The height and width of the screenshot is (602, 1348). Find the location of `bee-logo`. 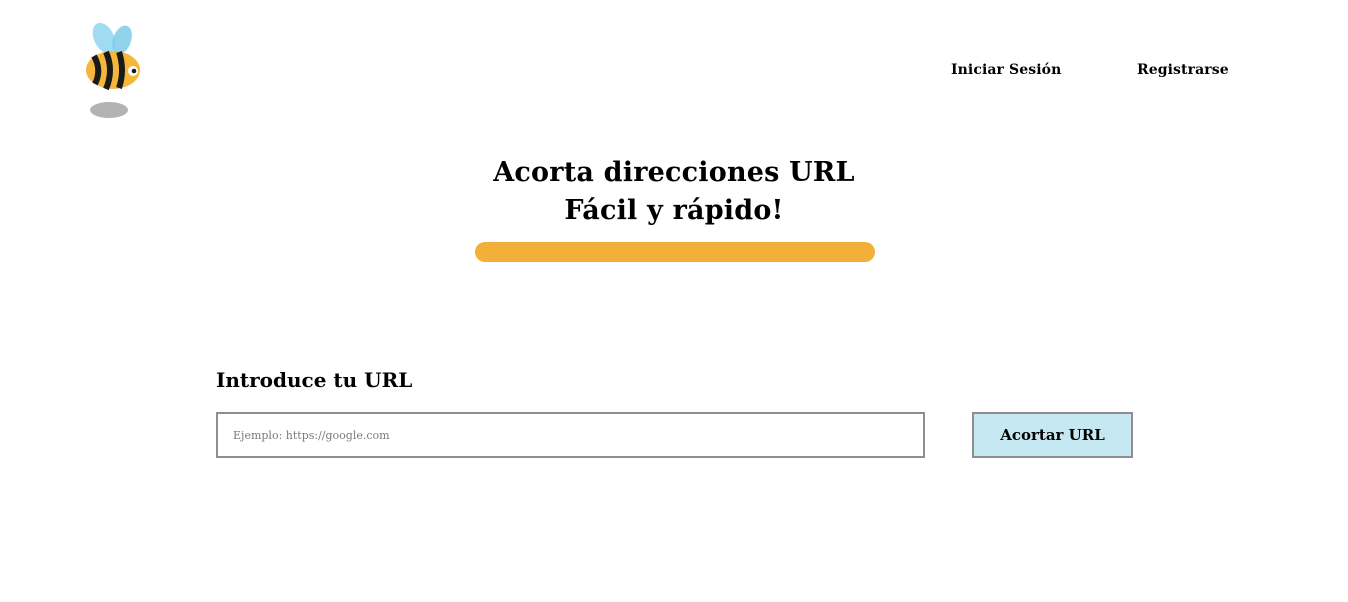

bee-logo is located at coordinates (113, 70).